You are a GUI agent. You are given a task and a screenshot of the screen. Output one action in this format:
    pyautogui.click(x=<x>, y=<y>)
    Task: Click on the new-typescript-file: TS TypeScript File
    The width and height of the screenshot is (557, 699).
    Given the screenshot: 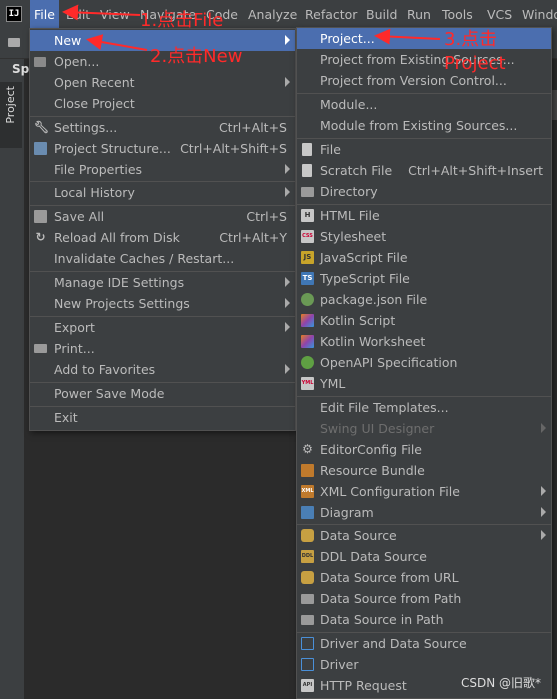 What is the action you would take?
    pyautogui.click(x=424, y=278)
    